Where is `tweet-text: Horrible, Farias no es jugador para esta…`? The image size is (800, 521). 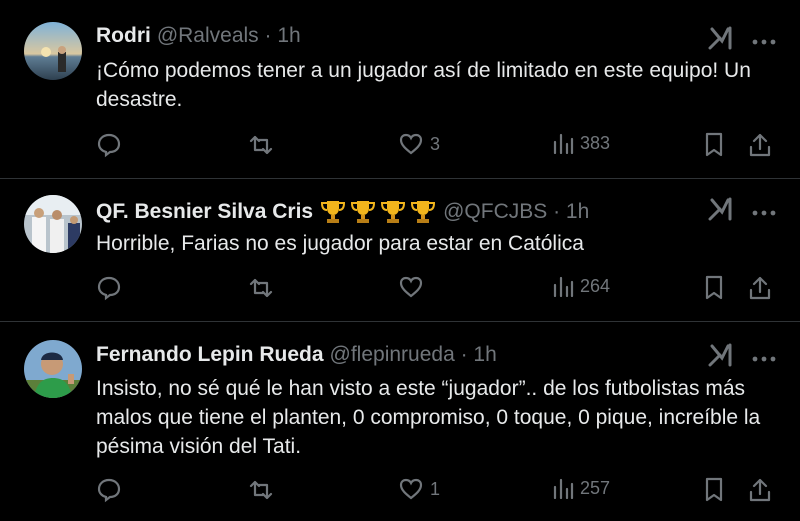
tweet-text: Horrible, Farias no es jugador para esta… is located at coordinates (340, 243).